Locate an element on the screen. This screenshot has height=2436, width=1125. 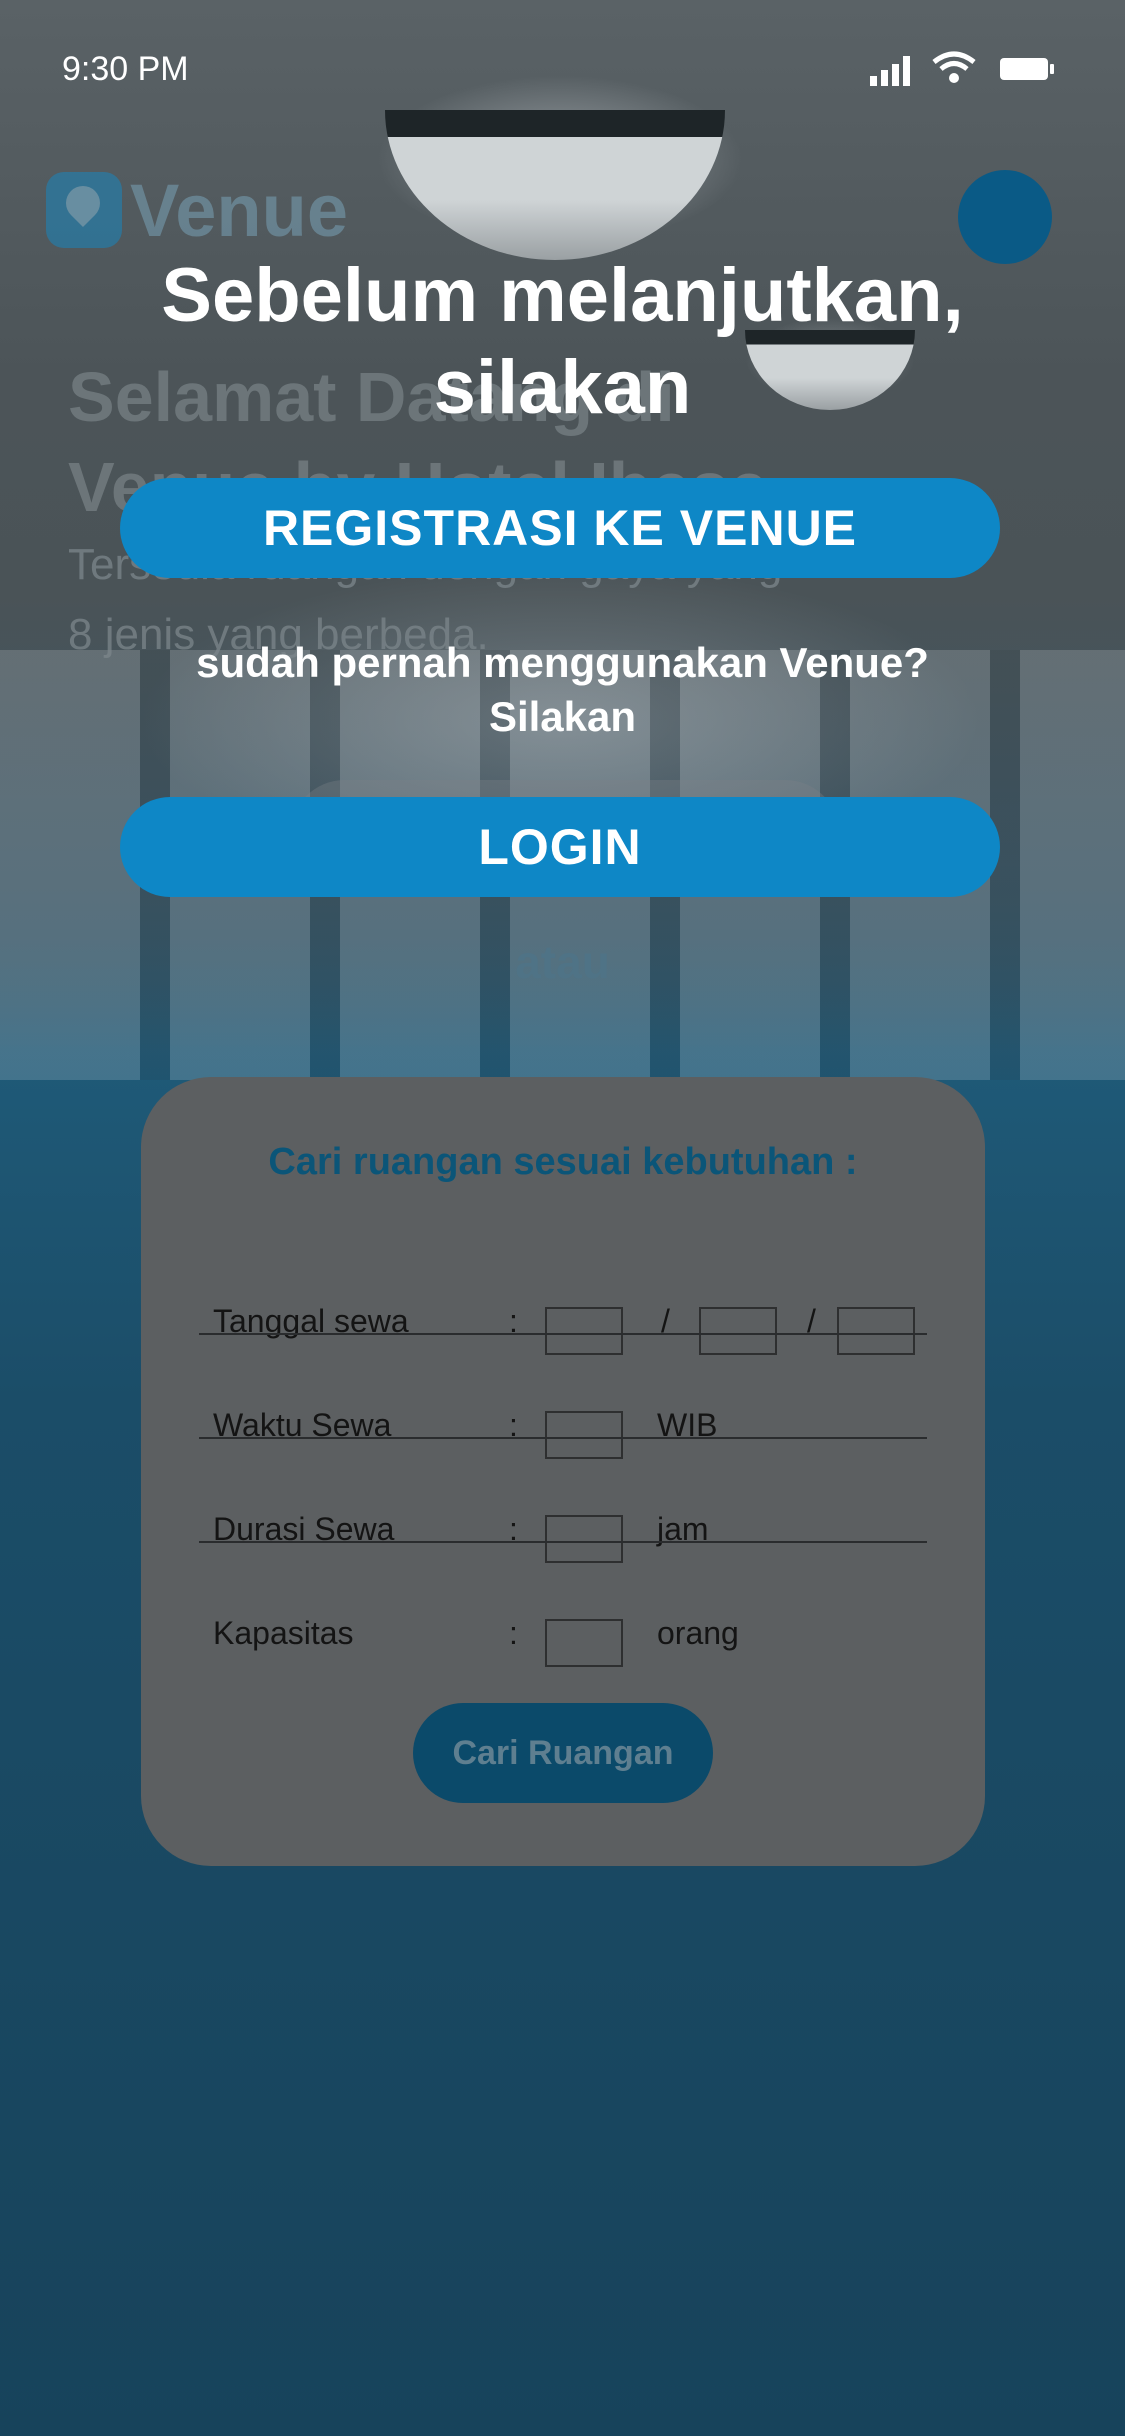
venue-logo-text: Venue is located at coordinates (239, 210).